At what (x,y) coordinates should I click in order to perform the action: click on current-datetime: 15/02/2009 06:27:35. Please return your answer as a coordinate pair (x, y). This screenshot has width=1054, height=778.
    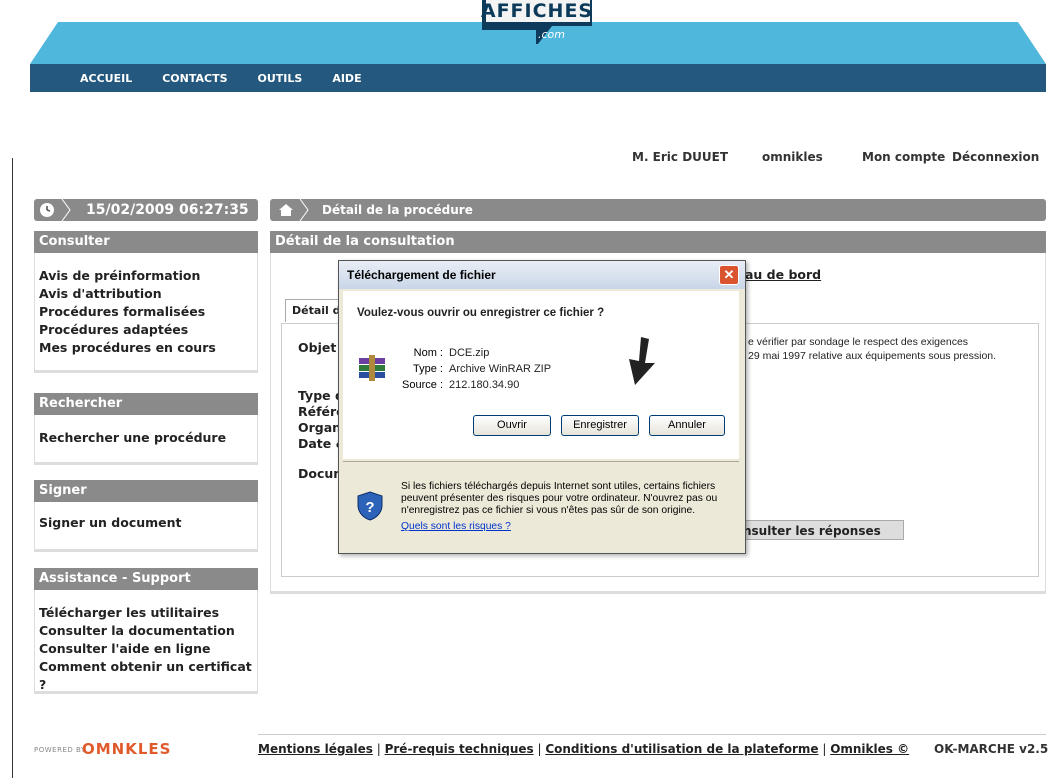
    Looking at the image, I should click on (167, 210).